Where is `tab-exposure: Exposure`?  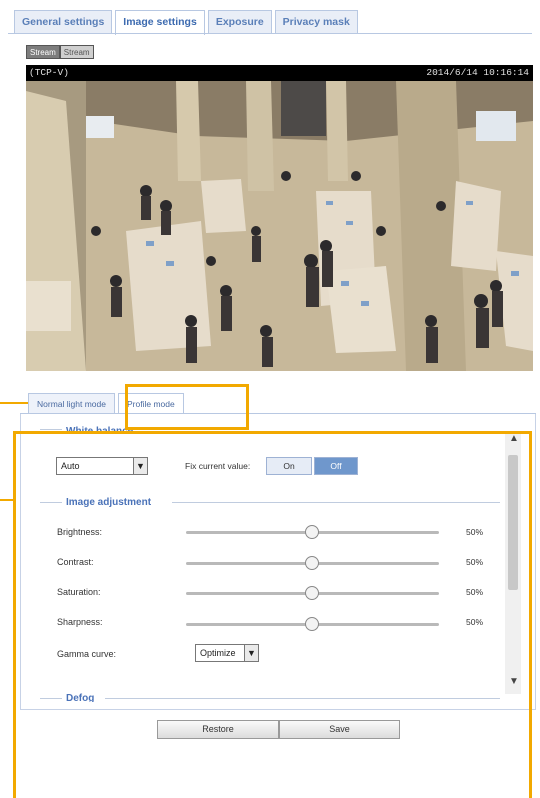
tab-exposure: Exposure is located at coordinates (239, 22).